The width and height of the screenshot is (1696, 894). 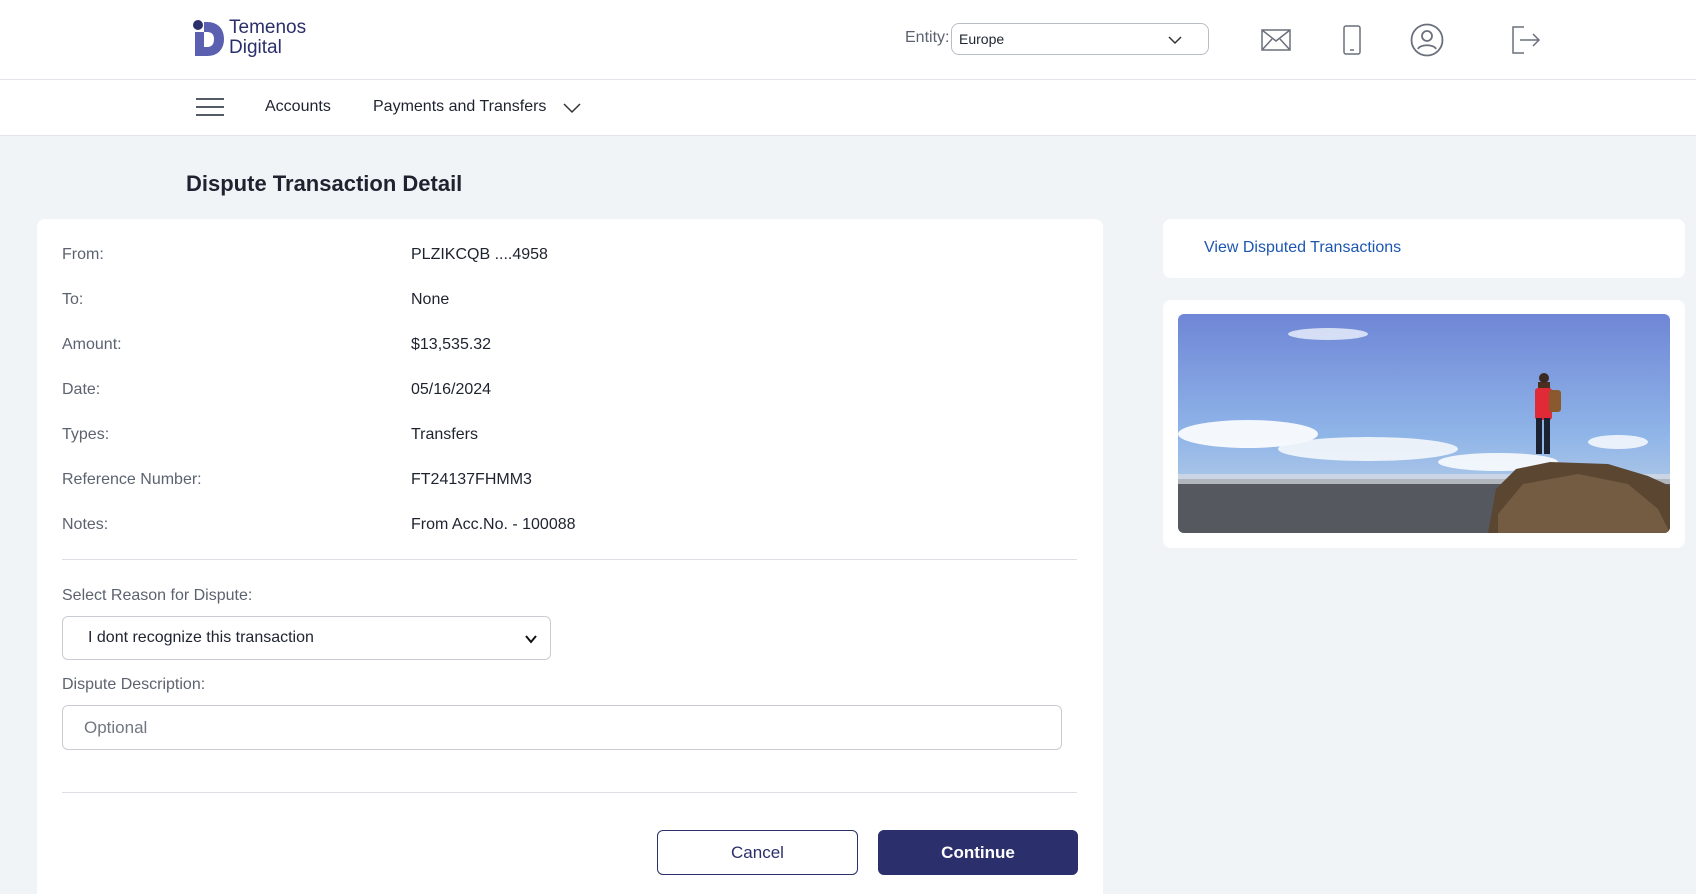 I want to click on detail-label: Notes:, so click(x=85, y=524).